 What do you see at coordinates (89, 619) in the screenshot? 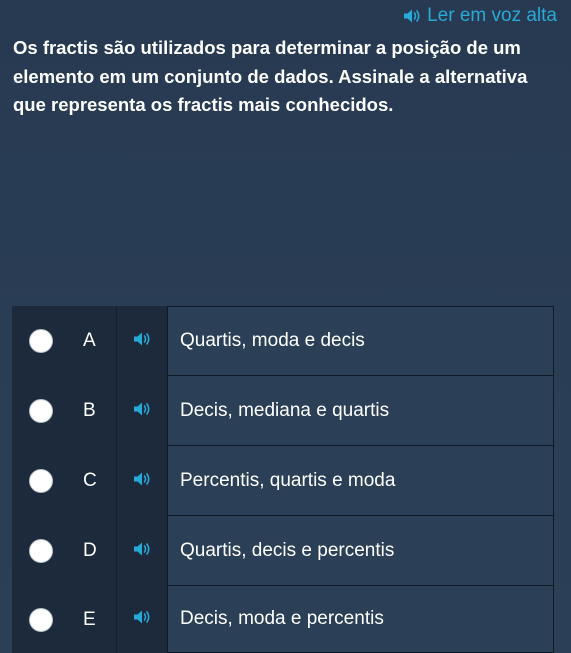
I see `option-letter: E` at bounding box center [89, 619].